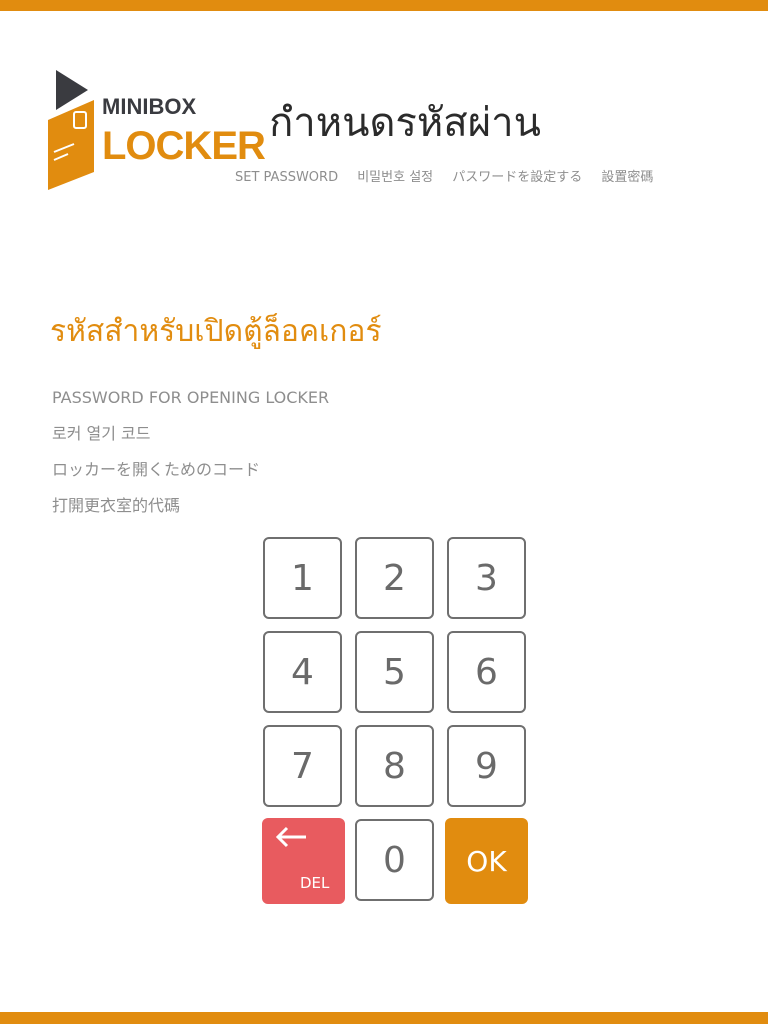 Image resolution: width=768 pixels, height=1024 pixels. What do you see at coordinates (101, 433) in the screenshot?
I see `description-korean: 로커 열기 코드` at bounding box center [101, 433].